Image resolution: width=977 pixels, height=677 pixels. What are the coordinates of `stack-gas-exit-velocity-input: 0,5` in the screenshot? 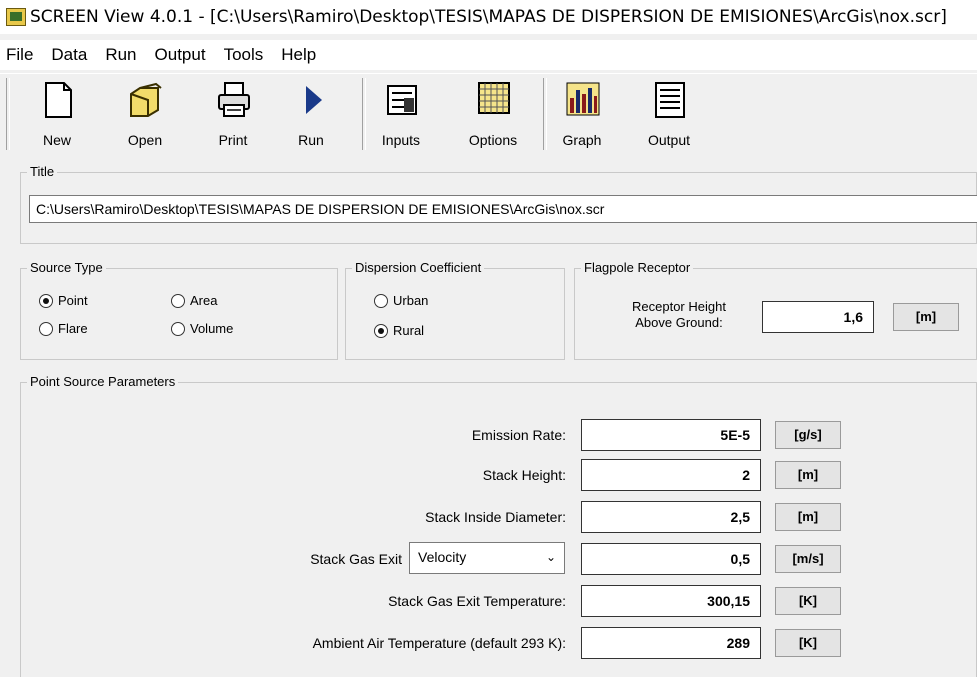 It's located at (671, 559).